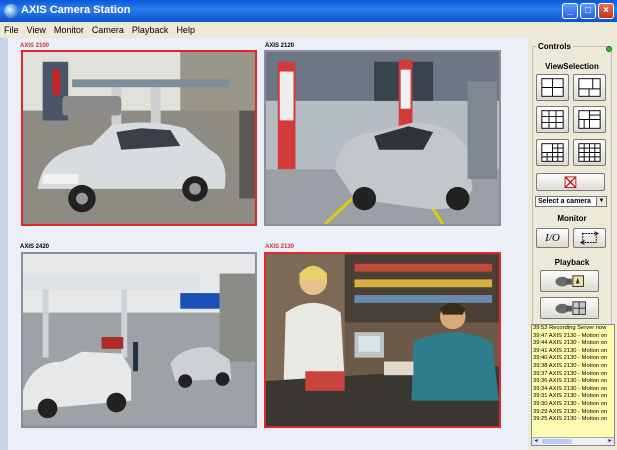 Image resolution: width=617 pixels, height=450 pixels. I want to click on menu-bar: File View Monitor Camera Playback Help, so click(308, 30).